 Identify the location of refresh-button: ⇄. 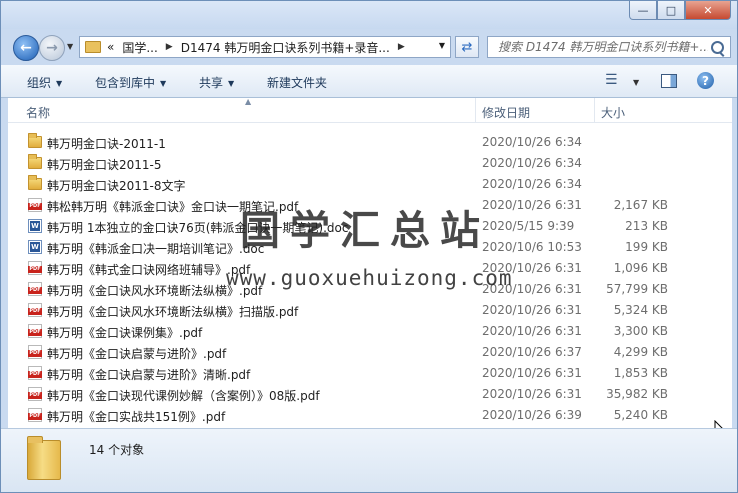
(467, 47).